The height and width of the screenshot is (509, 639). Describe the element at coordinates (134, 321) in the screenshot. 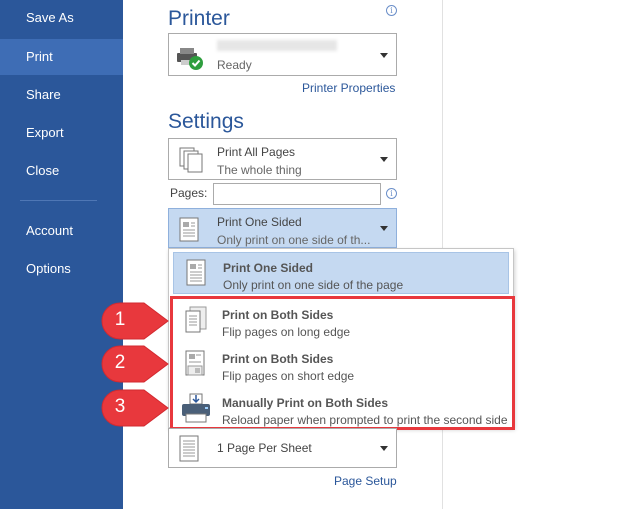

I see `callout-badge-1: 1` at that location.